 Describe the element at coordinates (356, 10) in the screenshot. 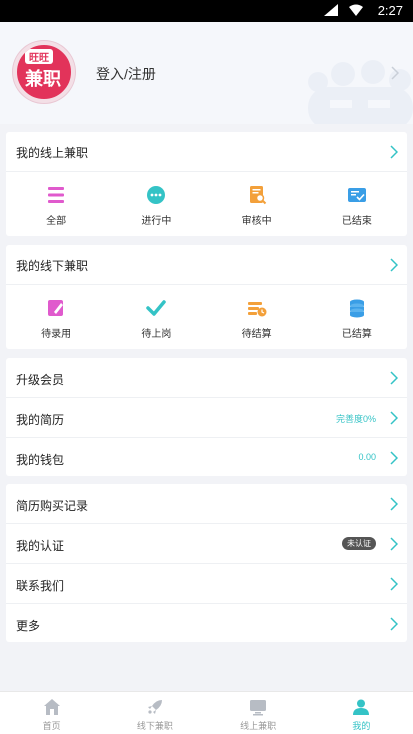

I see `wifi-icon` at that location.